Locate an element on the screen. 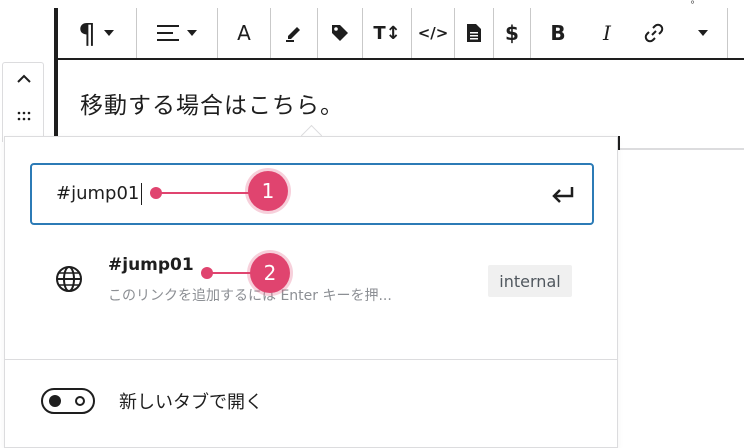  document-button is located at coordinates (474, 33).